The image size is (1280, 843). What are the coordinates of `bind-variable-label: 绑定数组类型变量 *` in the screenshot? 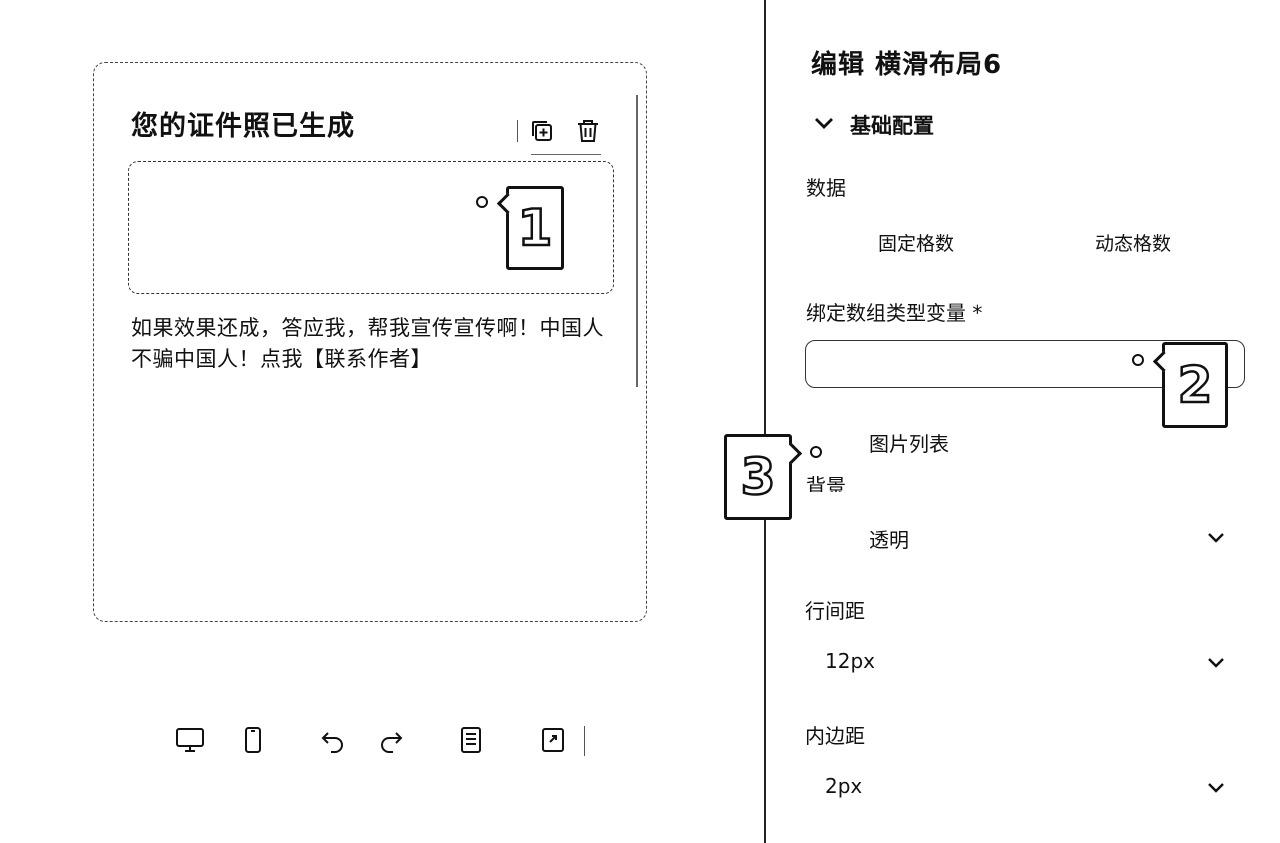 It's located at (894, 313).